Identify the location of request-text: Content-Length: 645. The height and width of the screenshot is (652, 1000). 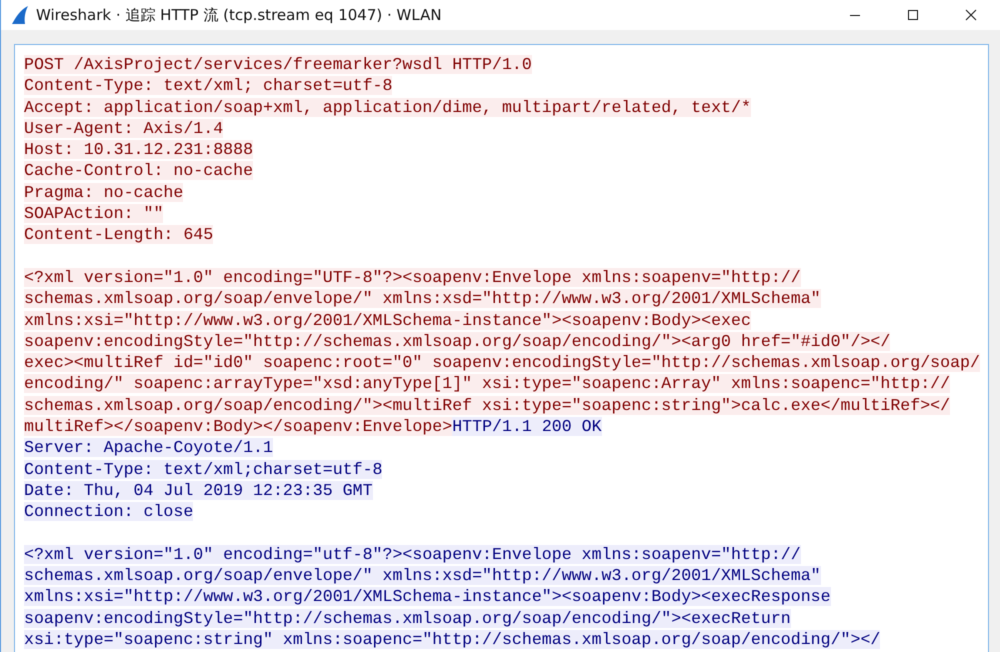
(119, 234).